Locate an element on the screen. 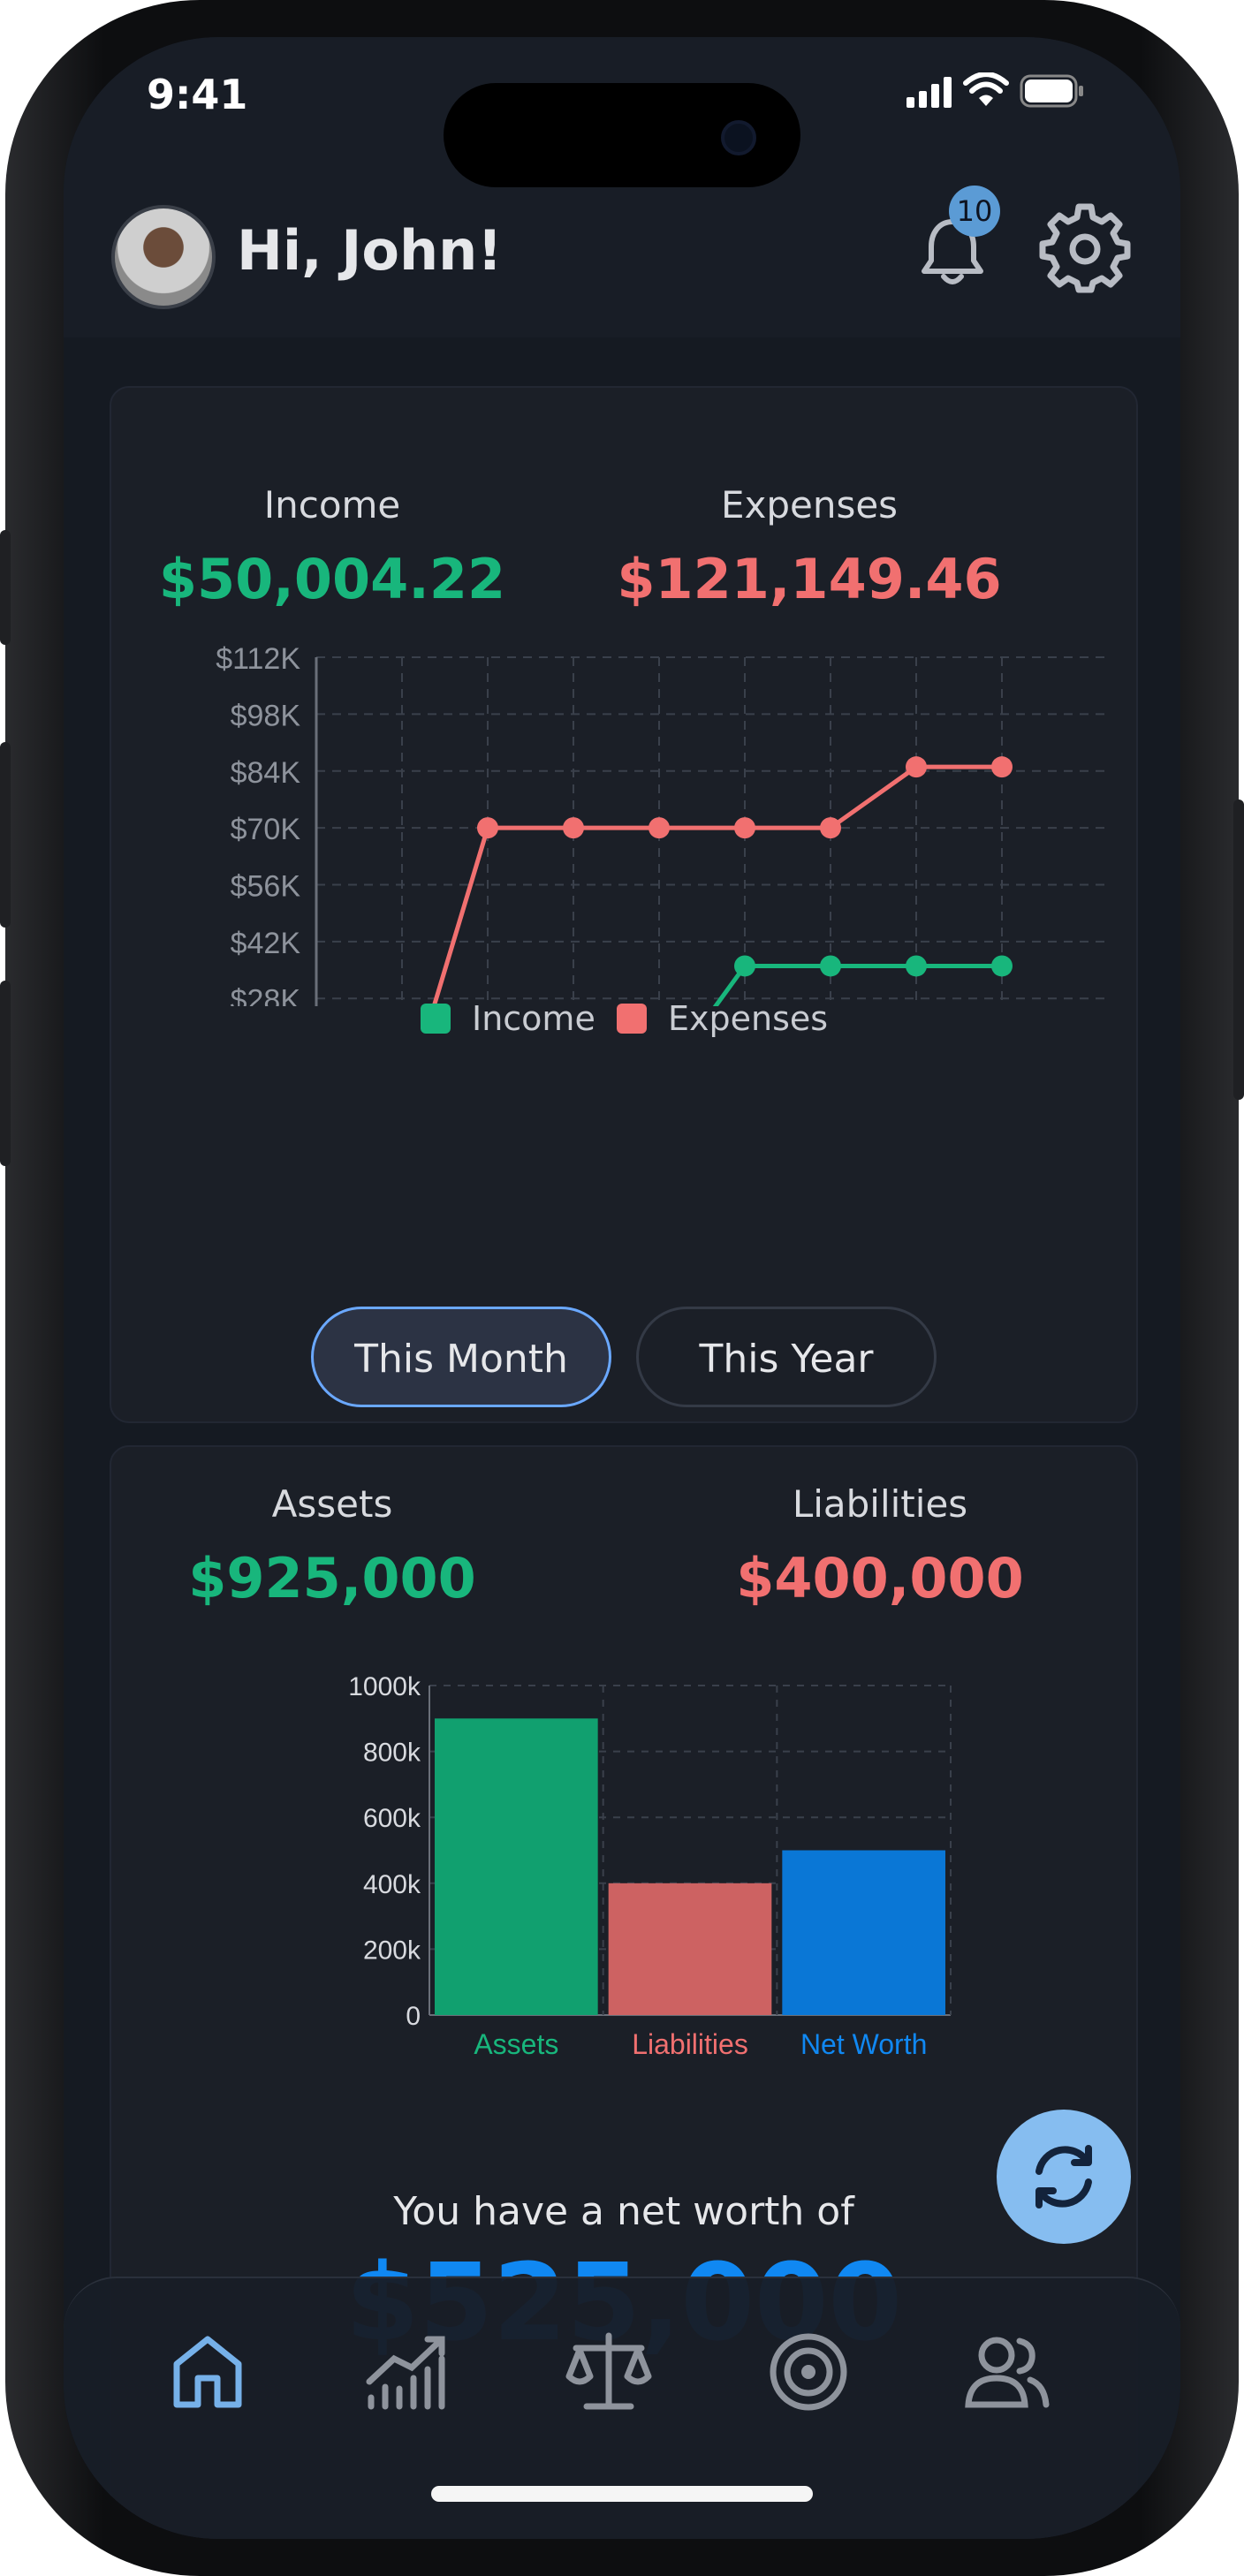 This screenshot has height=2576, width=1244. power-button is located at coordinates (1238, 949).